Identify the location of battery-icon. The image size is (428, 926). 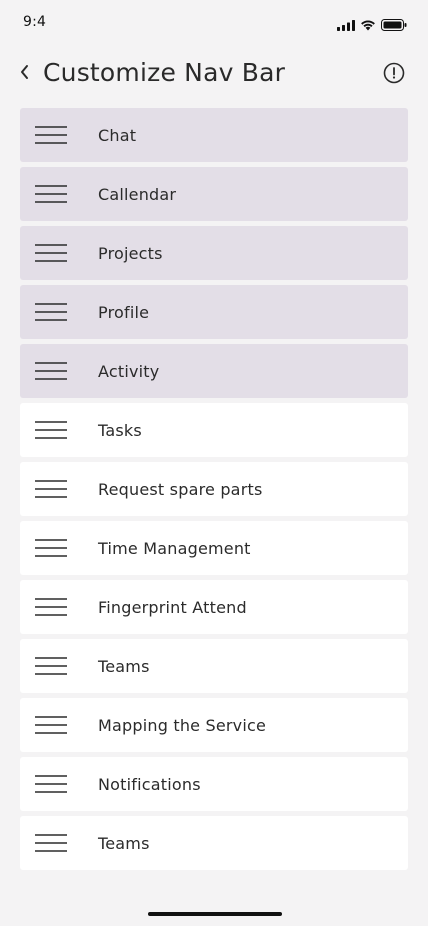
(394, 25).